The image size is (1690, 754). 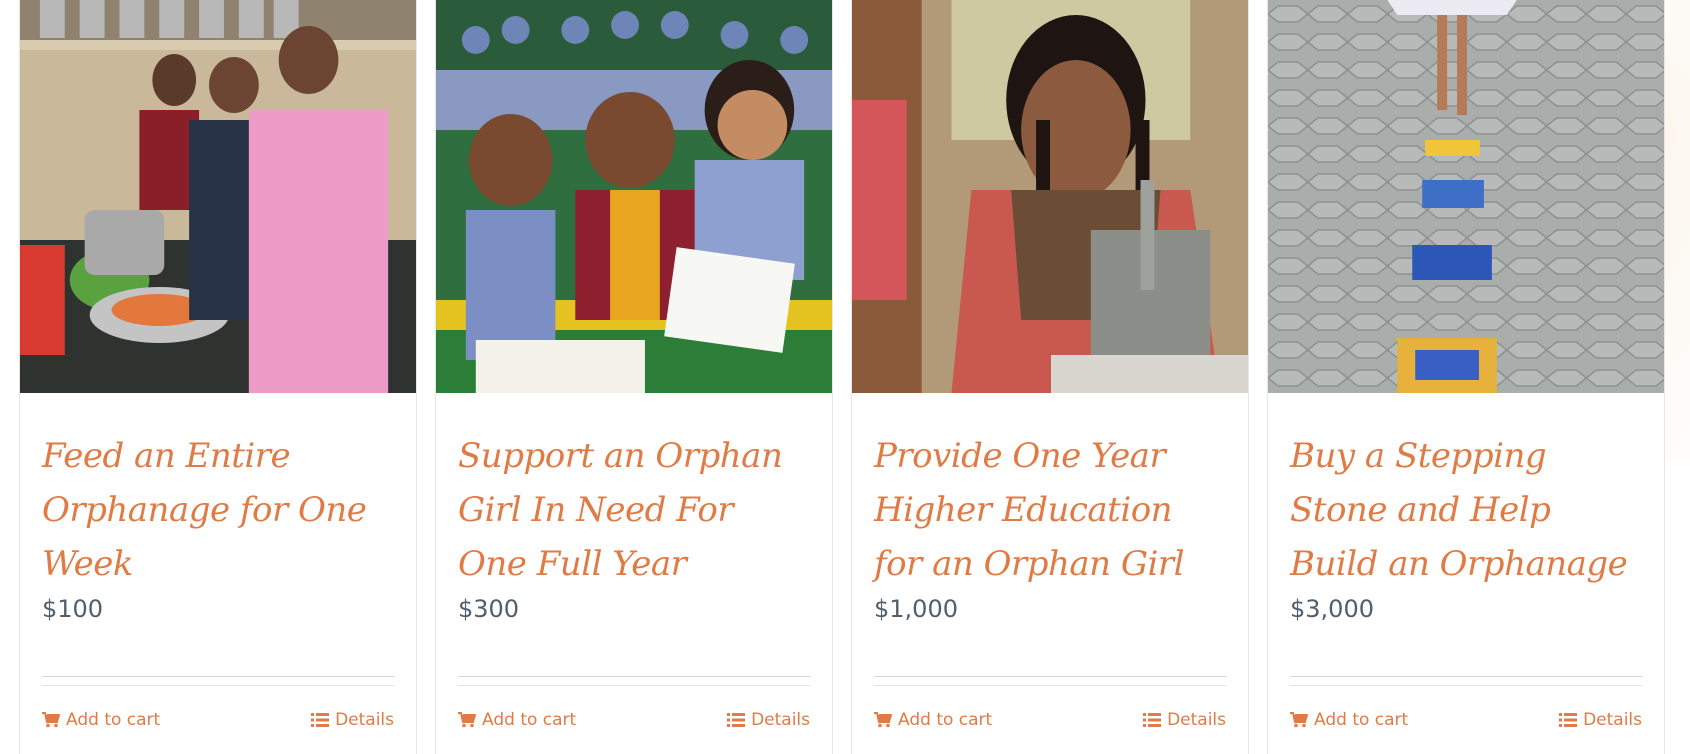 I want to click on product-image-paving, so click(x=1466, y=196).